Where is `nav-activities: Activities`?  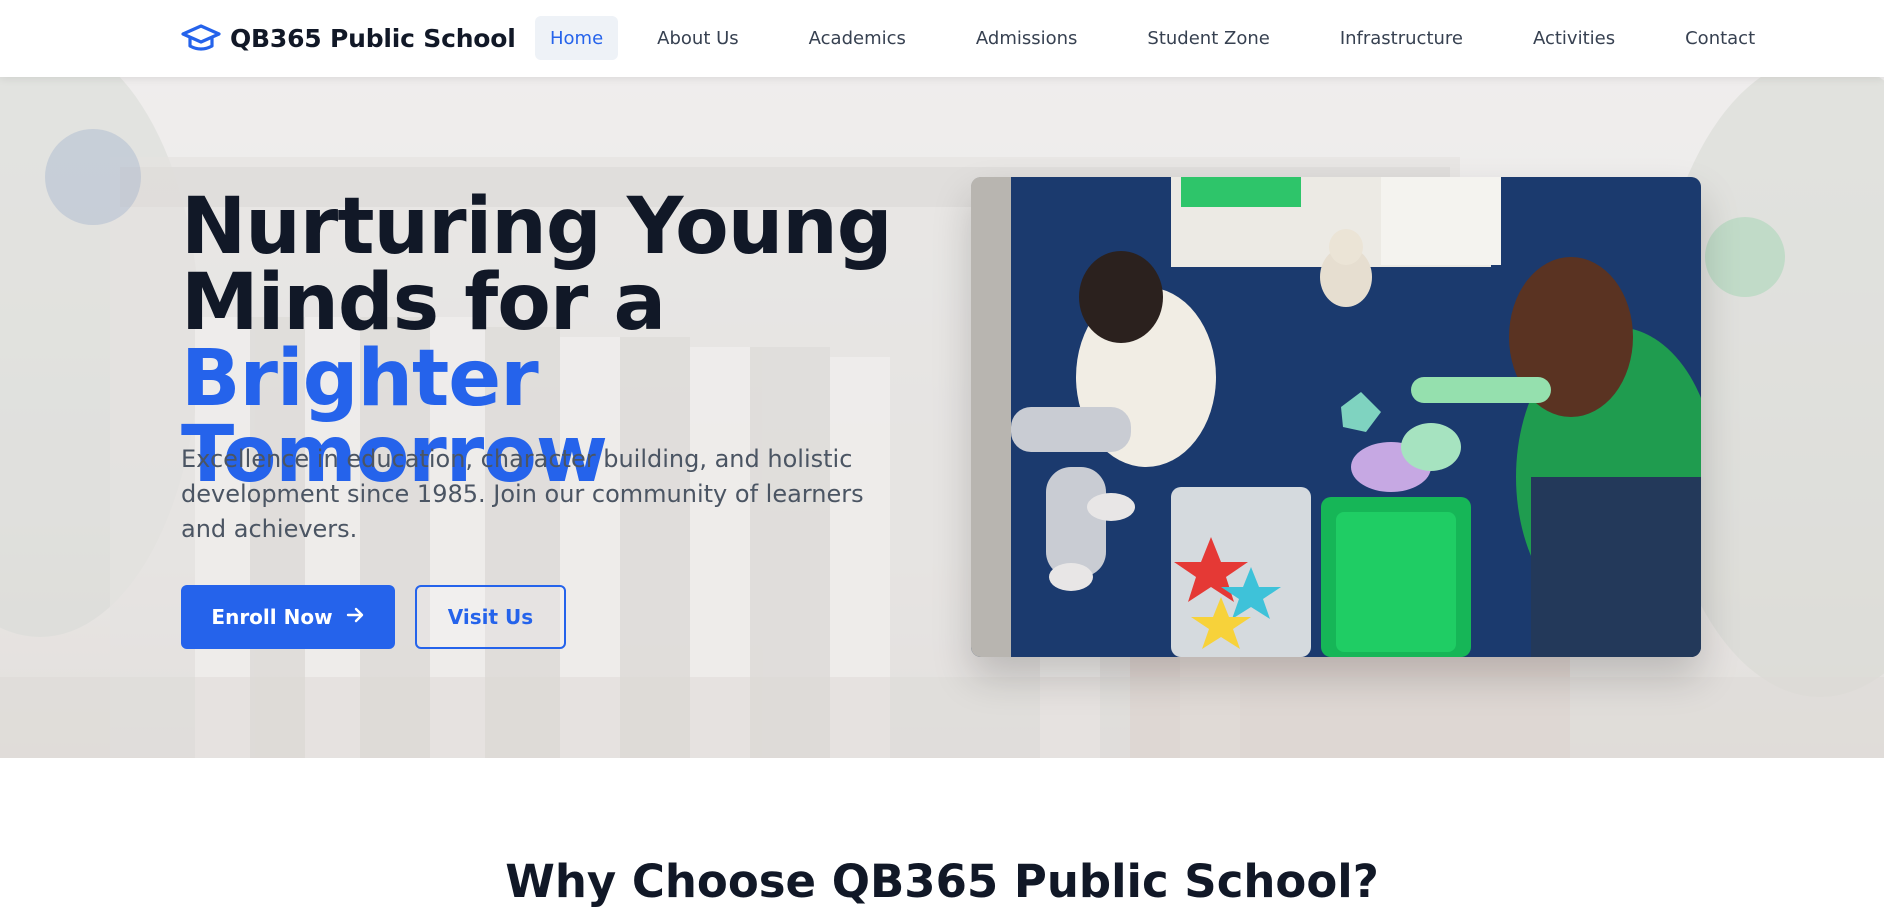 nav-activities: Activities is located at coordinates (1574, 38).